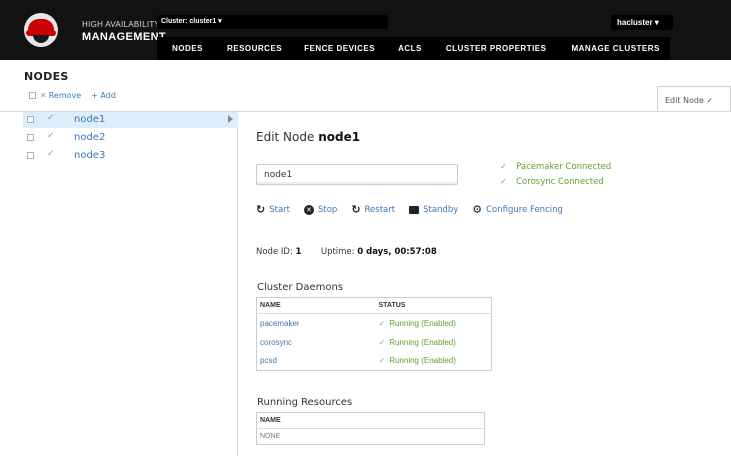 This screenshot has width=731, height=456. What do you see at coordinates (65, 95) in the screenshot?
I see `remove-button: Remove` at bounding box center [65, 95].